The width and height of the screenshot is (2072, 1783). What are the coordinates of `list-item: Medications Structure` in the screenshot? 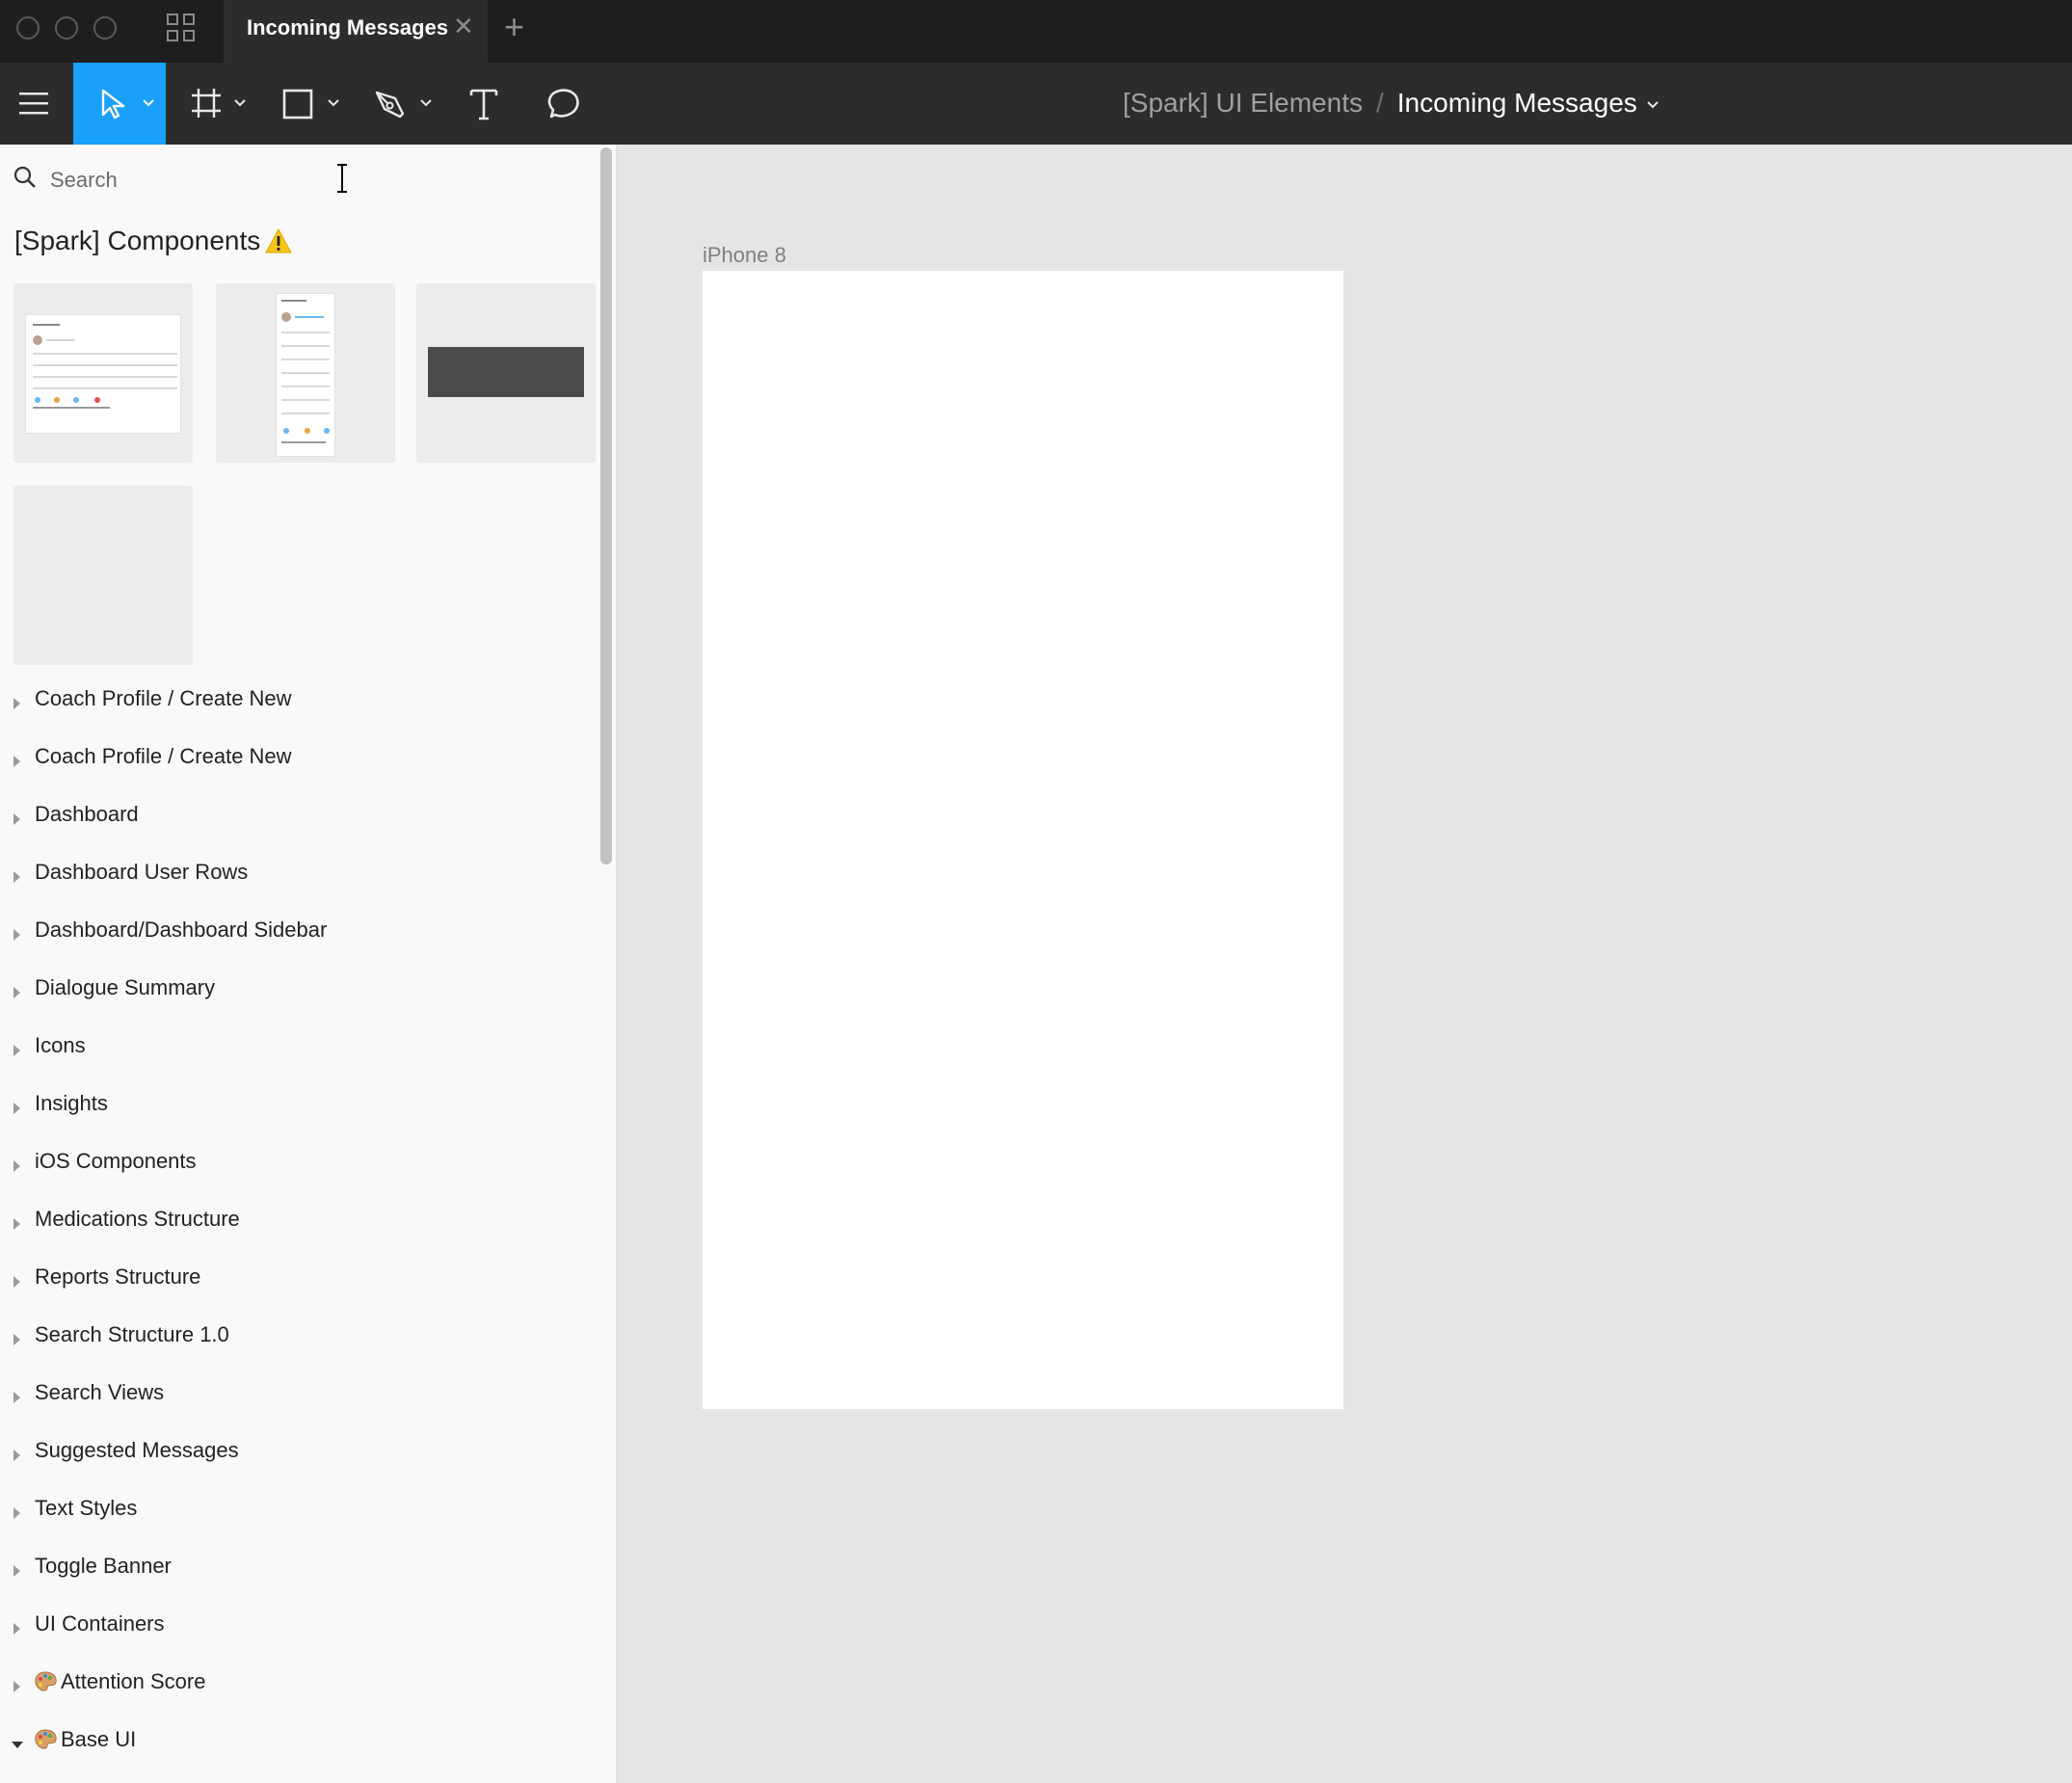 It's located at (299, 1234).